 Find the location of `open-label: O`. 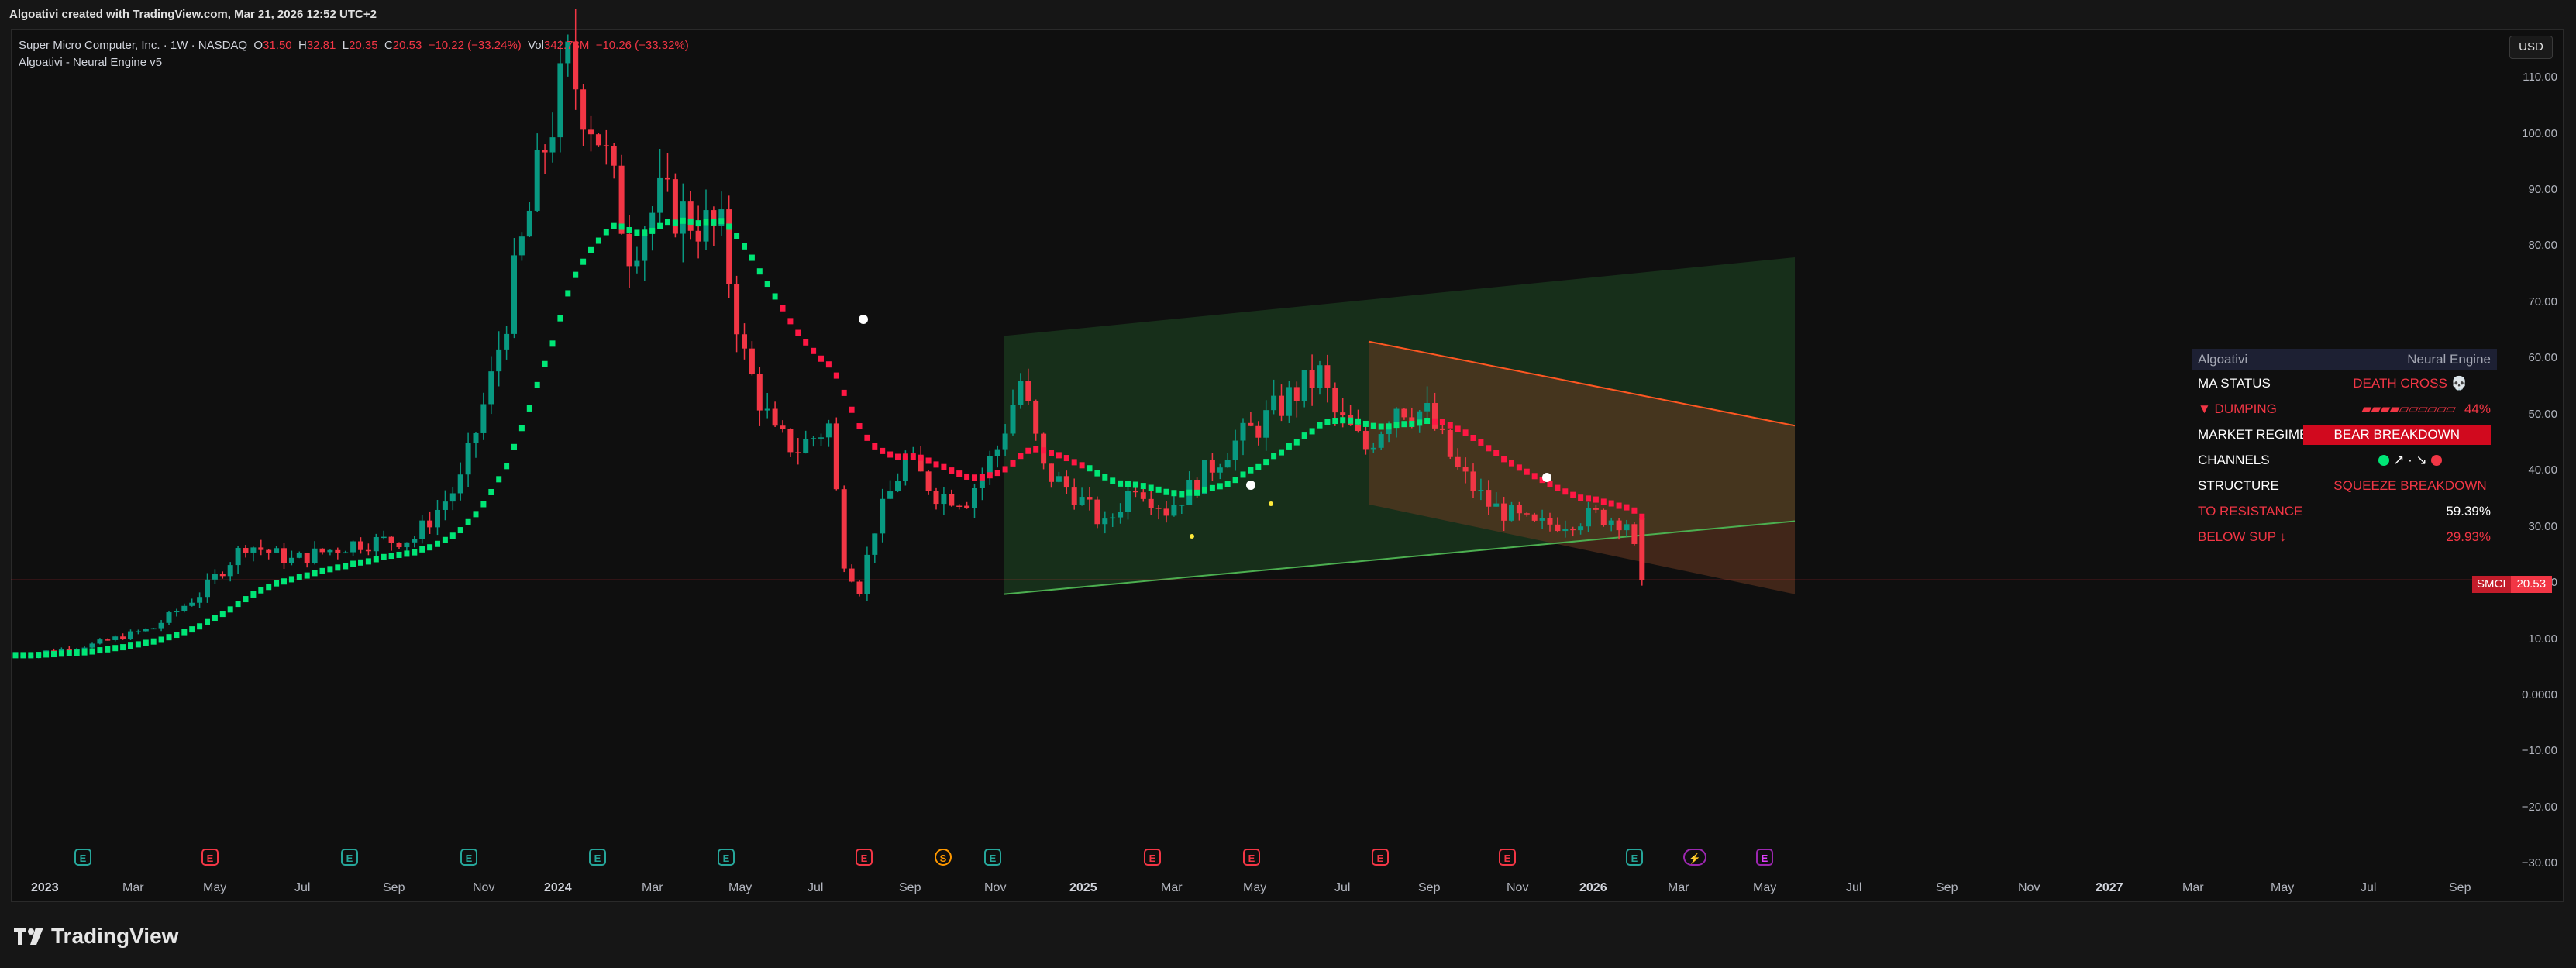

open-label: O is located at coordinates (258, 45).